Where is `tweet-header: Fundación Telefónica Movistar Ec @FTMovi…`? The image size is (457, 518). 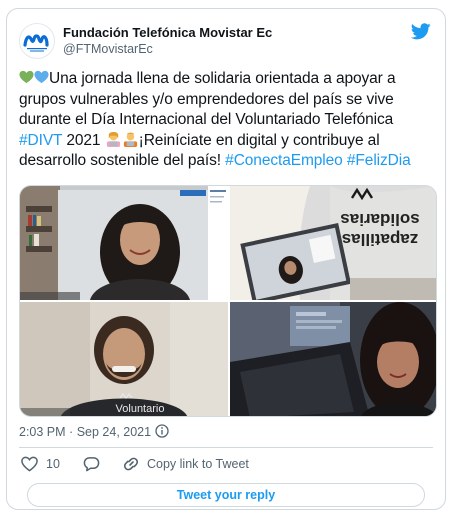 tweet-header: Fundación Telefónica Movistar Ec @FTMovi… is located at coordinates (226, 43).